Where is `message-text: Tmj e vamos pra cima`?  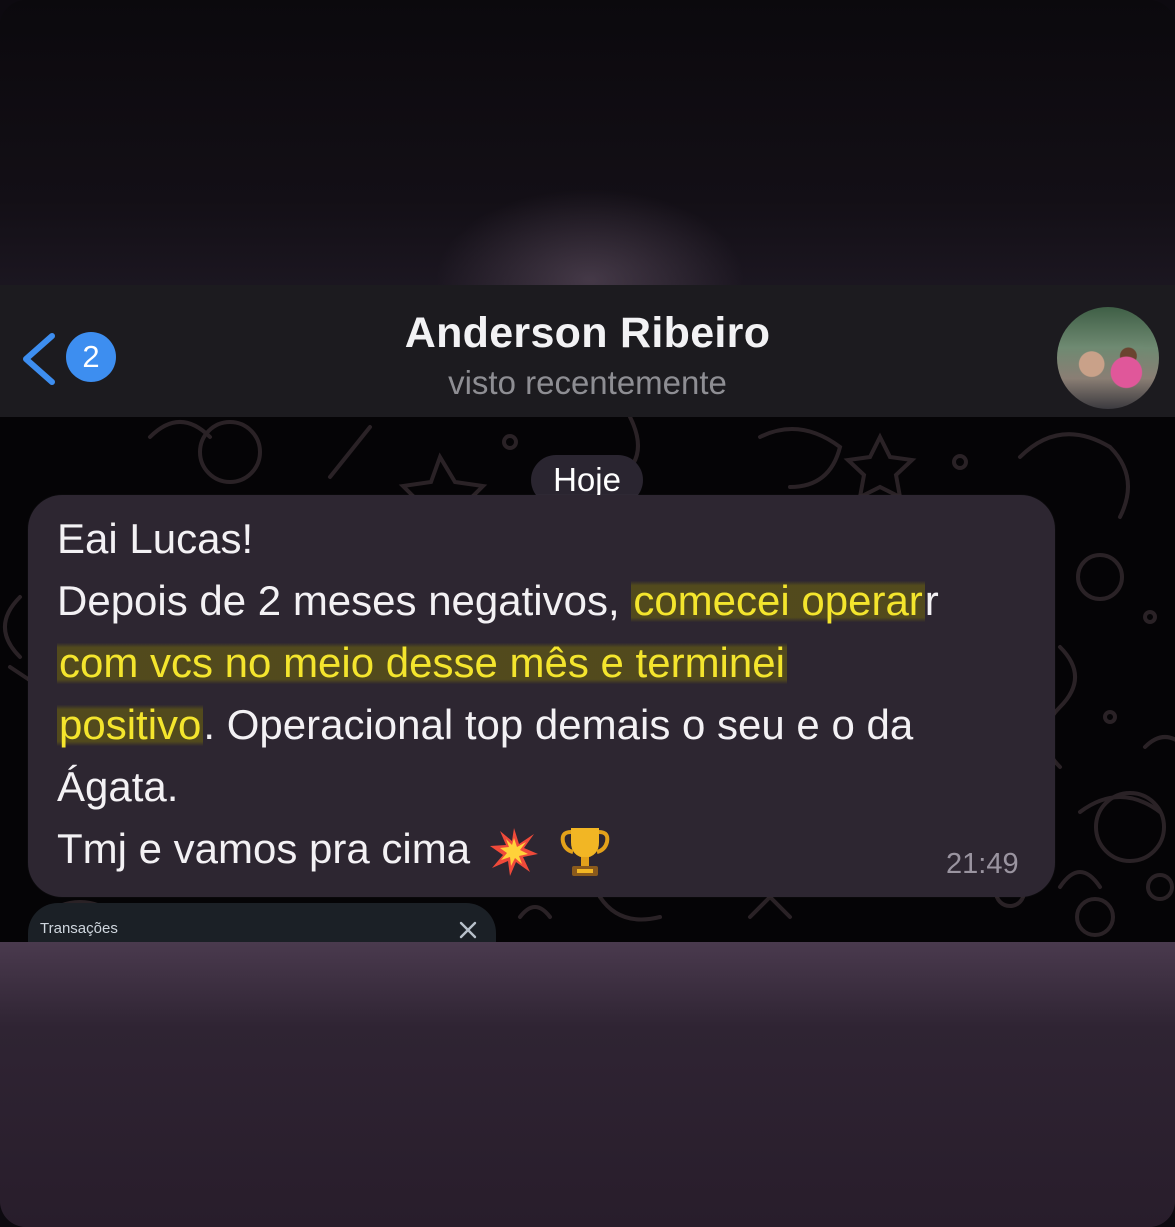
message-text: Tmj e vamos pra cima is located at coordinates (264, 849).